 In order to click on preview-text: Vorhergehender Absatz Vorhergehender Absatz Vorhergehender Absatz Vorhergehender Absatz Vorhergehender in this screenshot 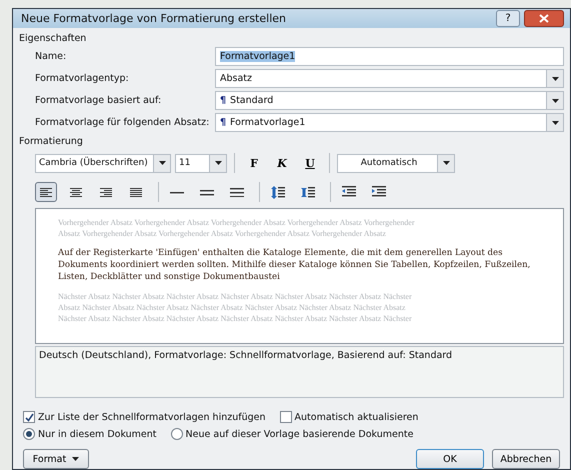, I will do `click(237, 222)`.